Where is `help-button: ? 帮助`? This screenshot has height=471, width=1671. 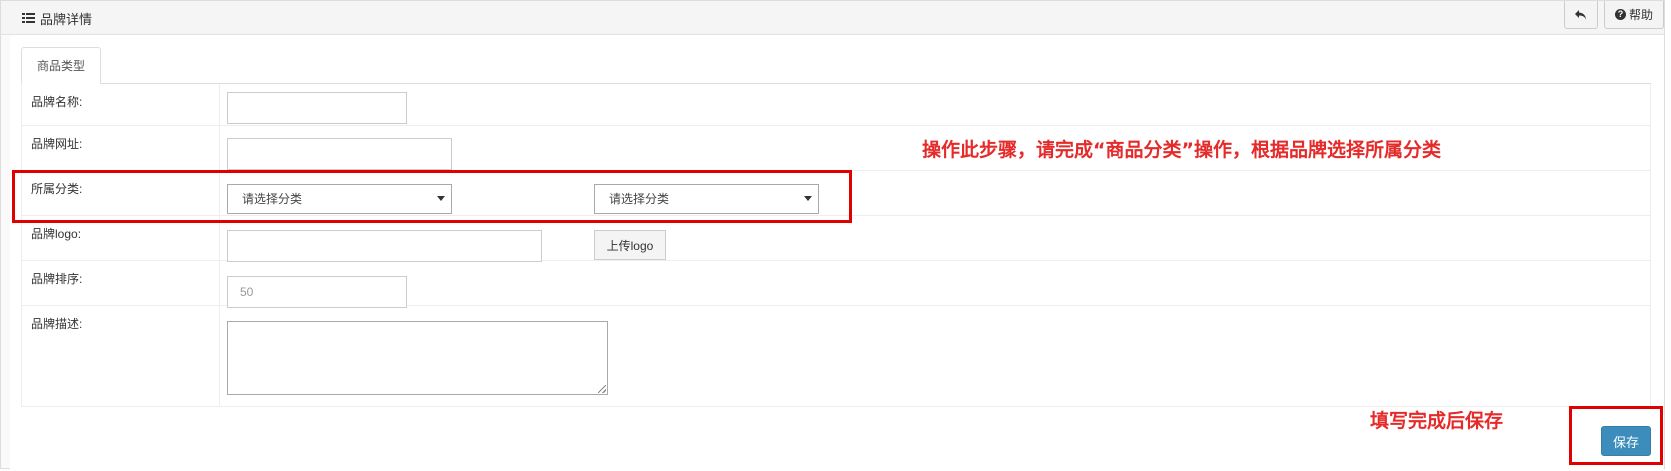 help-button: ? 帮助 is located at coordinates (1634, 15).